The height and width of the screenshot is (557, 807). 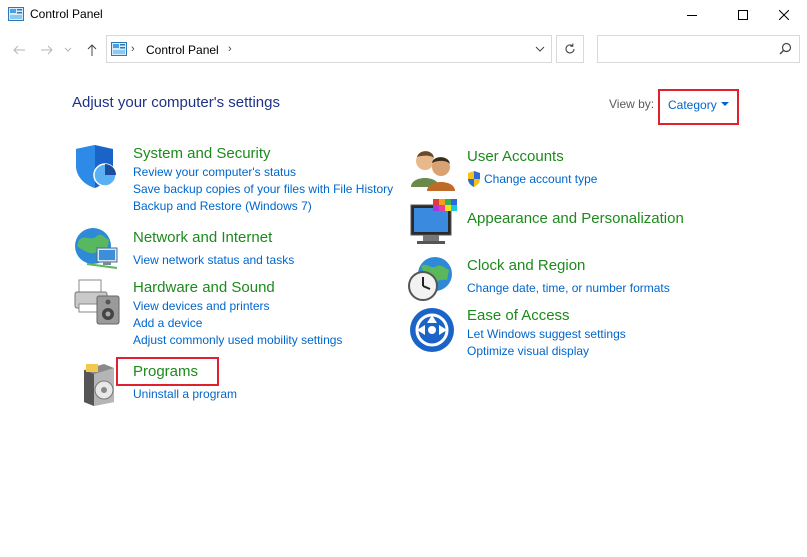 I want to click on minimize-button, so click(x=692, y=15).